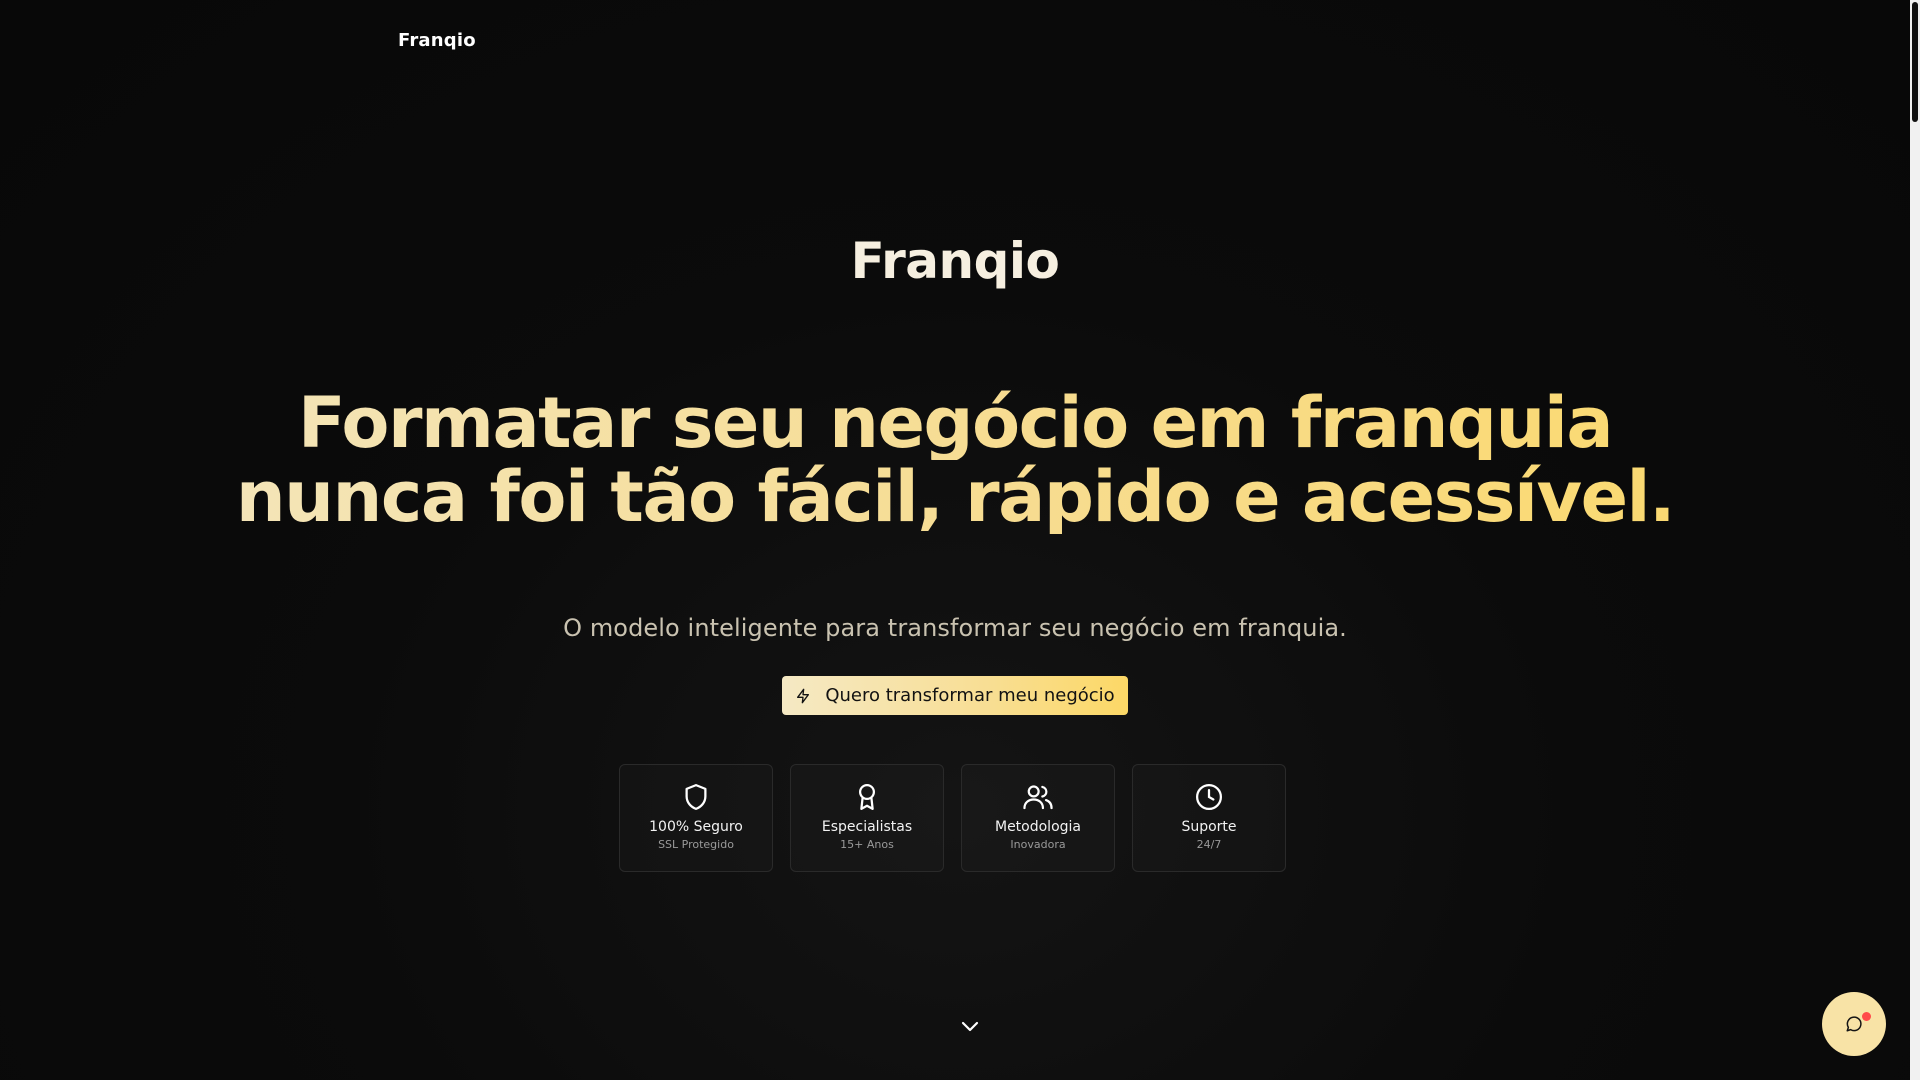  I want to click on scrollbar-track, so click(1915, 540).